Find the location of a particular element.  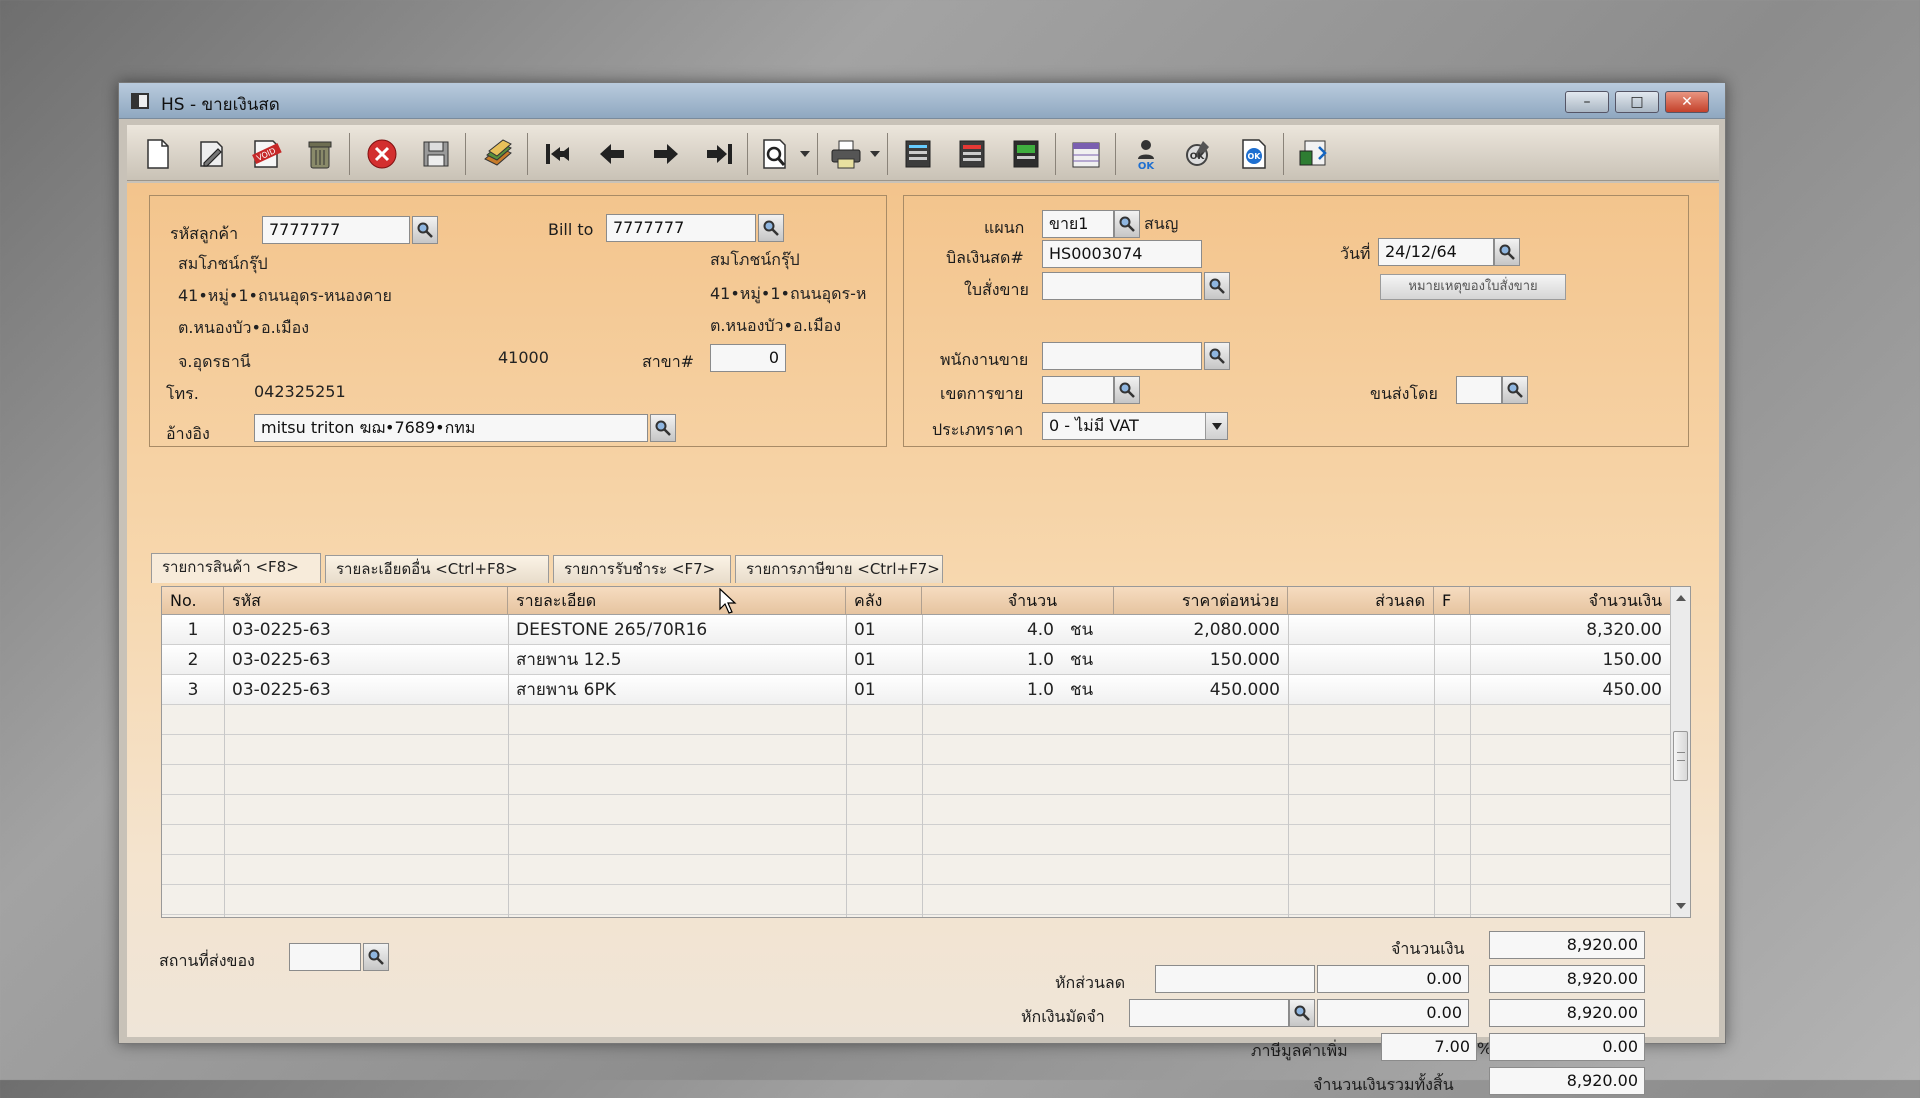

discount-input is located at coordinates (1235, 979).